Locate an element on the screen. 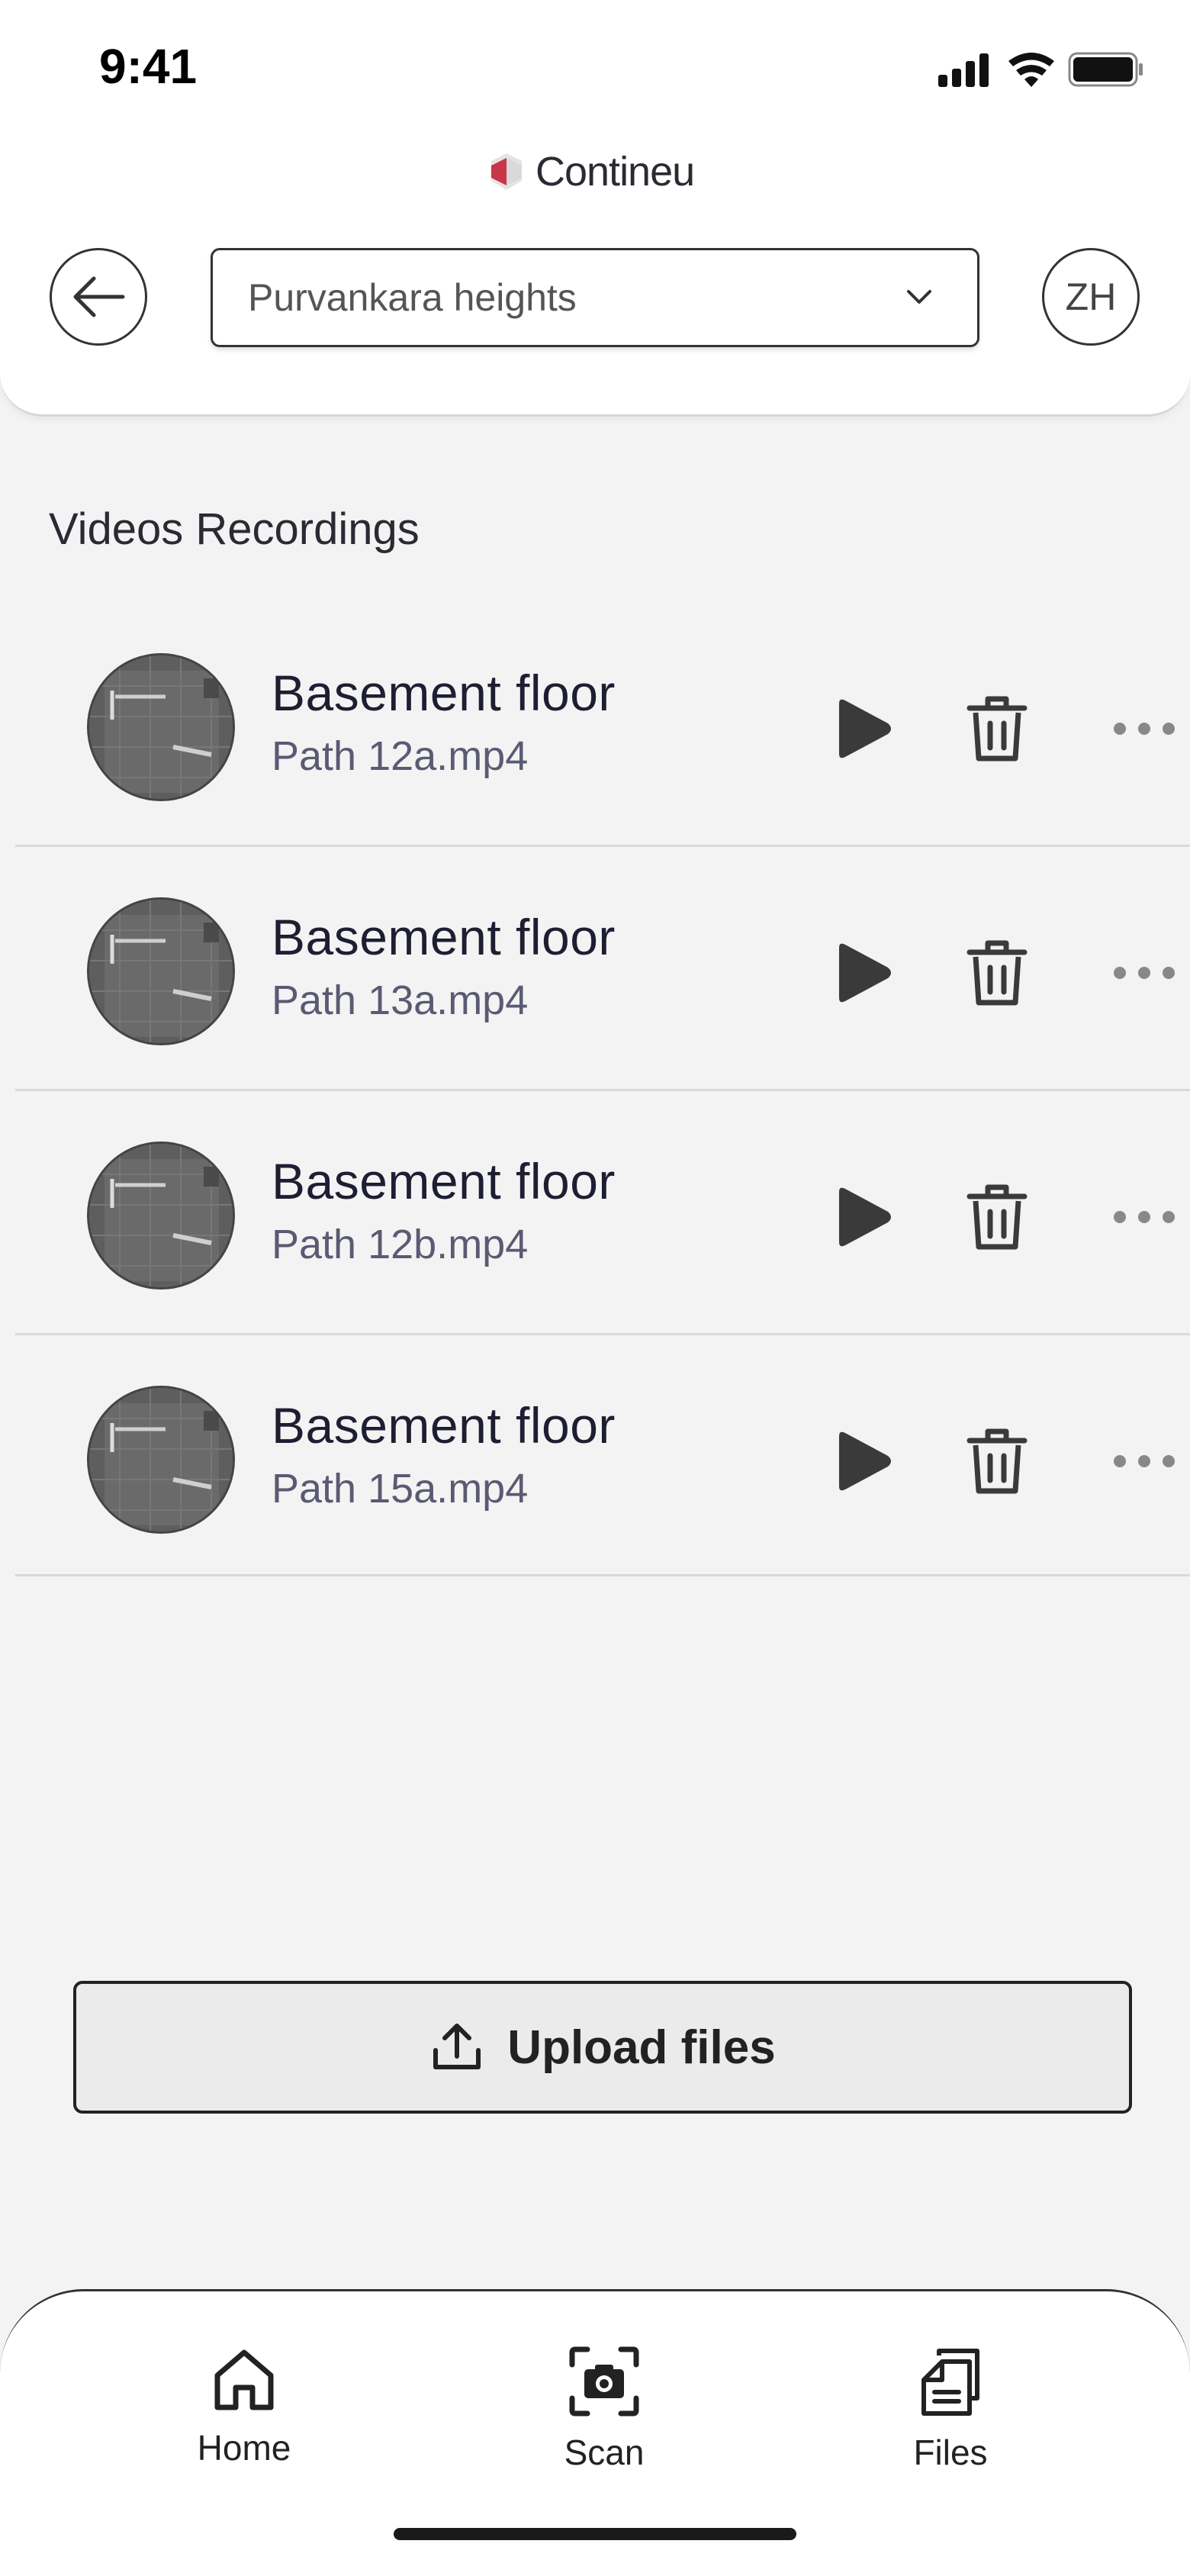 This screenshot has width=1190, height=2576. camera-scan-icon is located at coordinates (604, 2381).